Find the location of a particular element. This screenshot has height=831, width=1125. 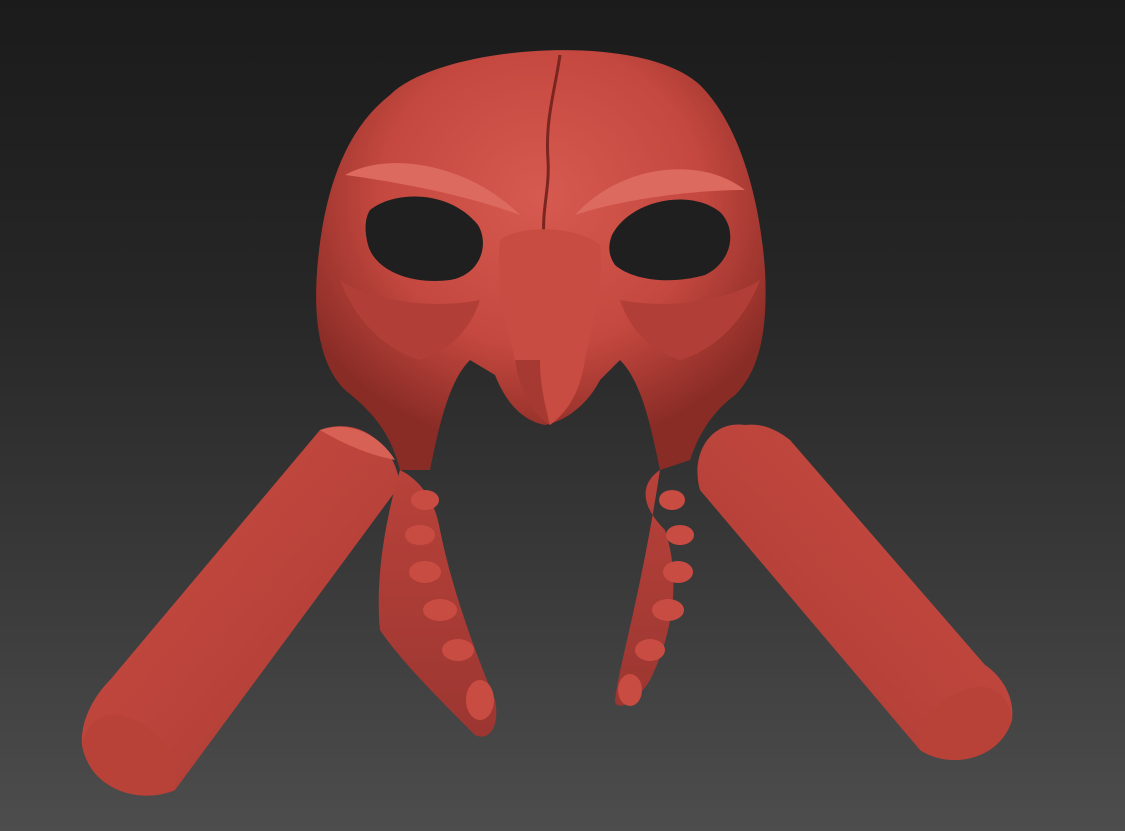

left-tusk is located at coordinates (240, 611).